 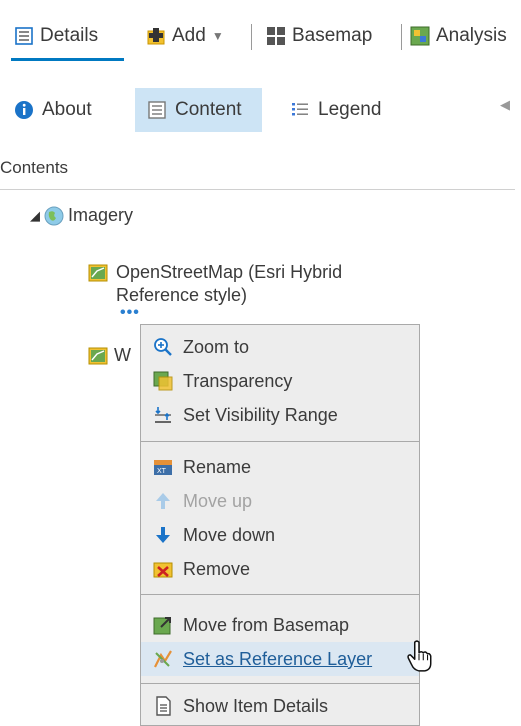 I want to click on item-details-icon, so click(x=163, y=706).